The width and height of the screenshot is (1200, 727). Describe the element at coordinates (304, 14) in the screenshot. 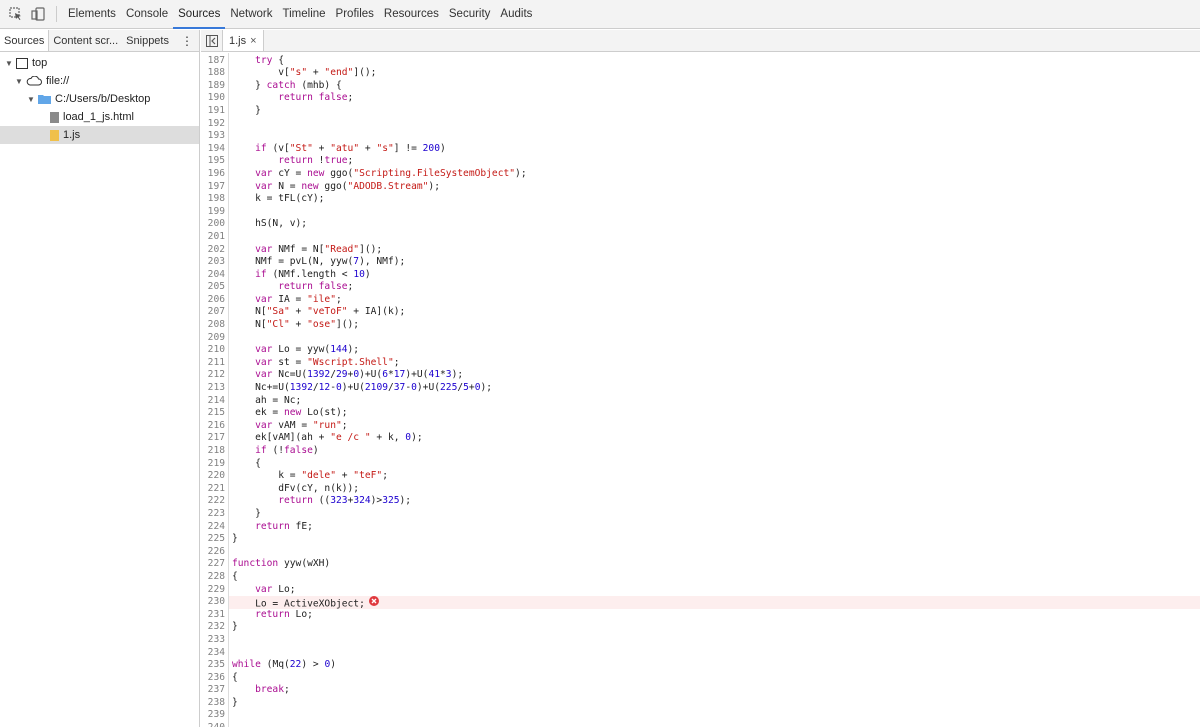

I see `tab-timeline: Timeline` at that location.